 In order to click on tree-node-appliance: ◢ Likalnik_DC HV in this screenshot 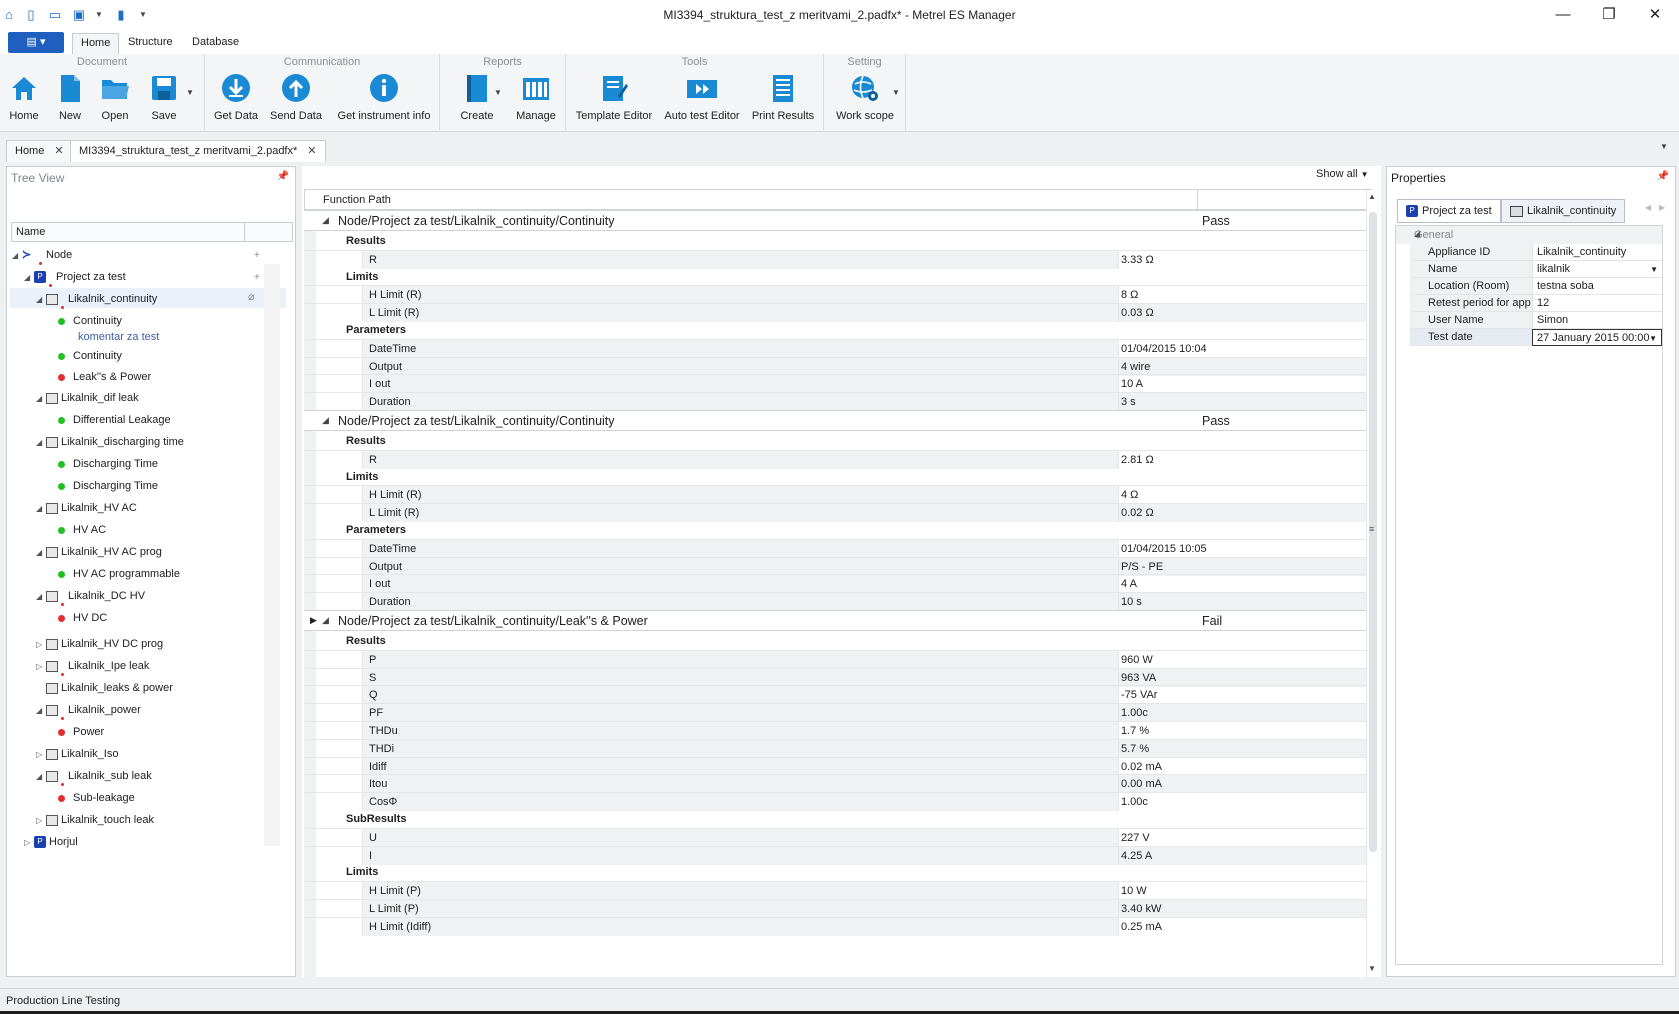, I will do `click(90, 596)`.